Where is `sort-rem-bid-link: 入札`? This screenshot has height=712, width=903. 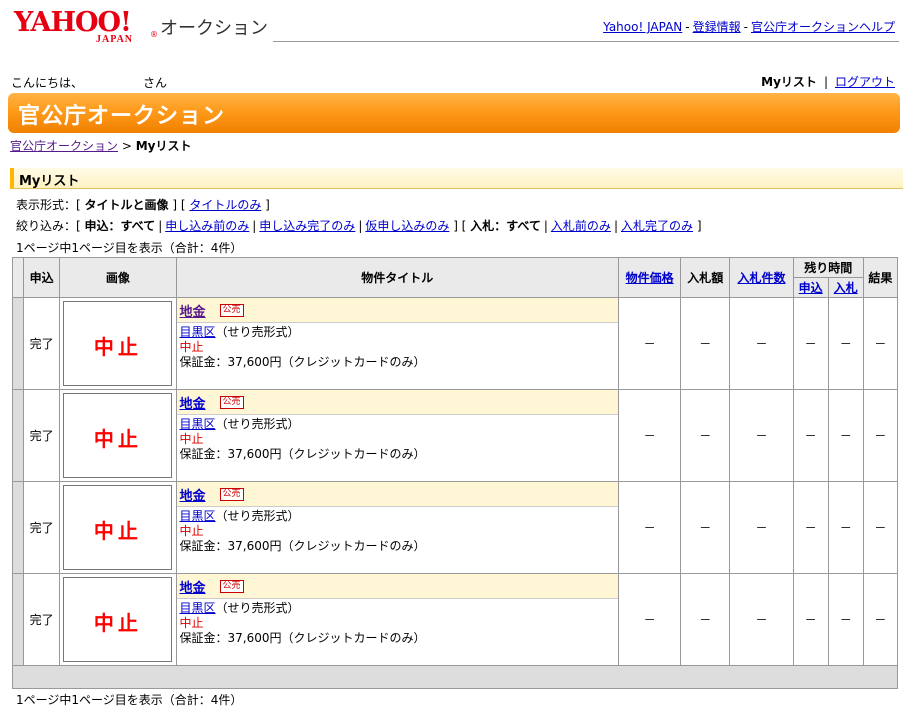 sort-rem-bid-link: 入札 is located at coordinates (846, 288).